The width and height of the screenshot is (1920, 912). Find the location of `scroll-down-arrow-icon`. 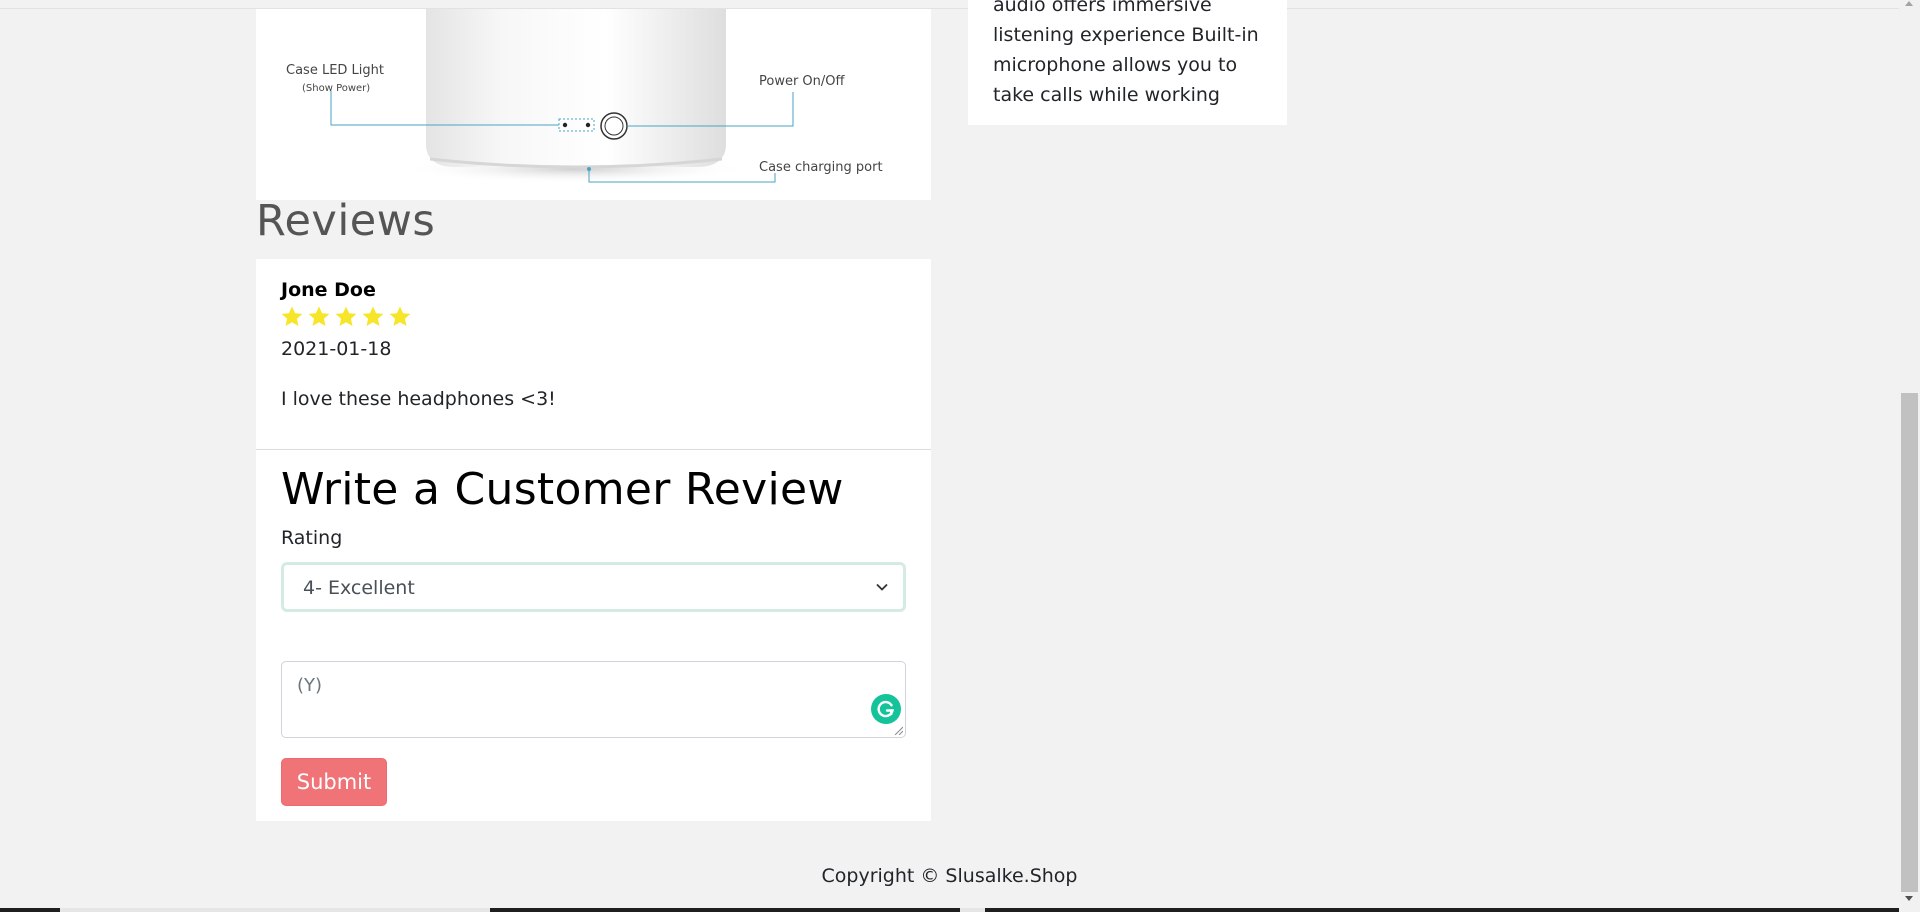

scroll-down-arrow-icon is located at coordinates (1909, 898).